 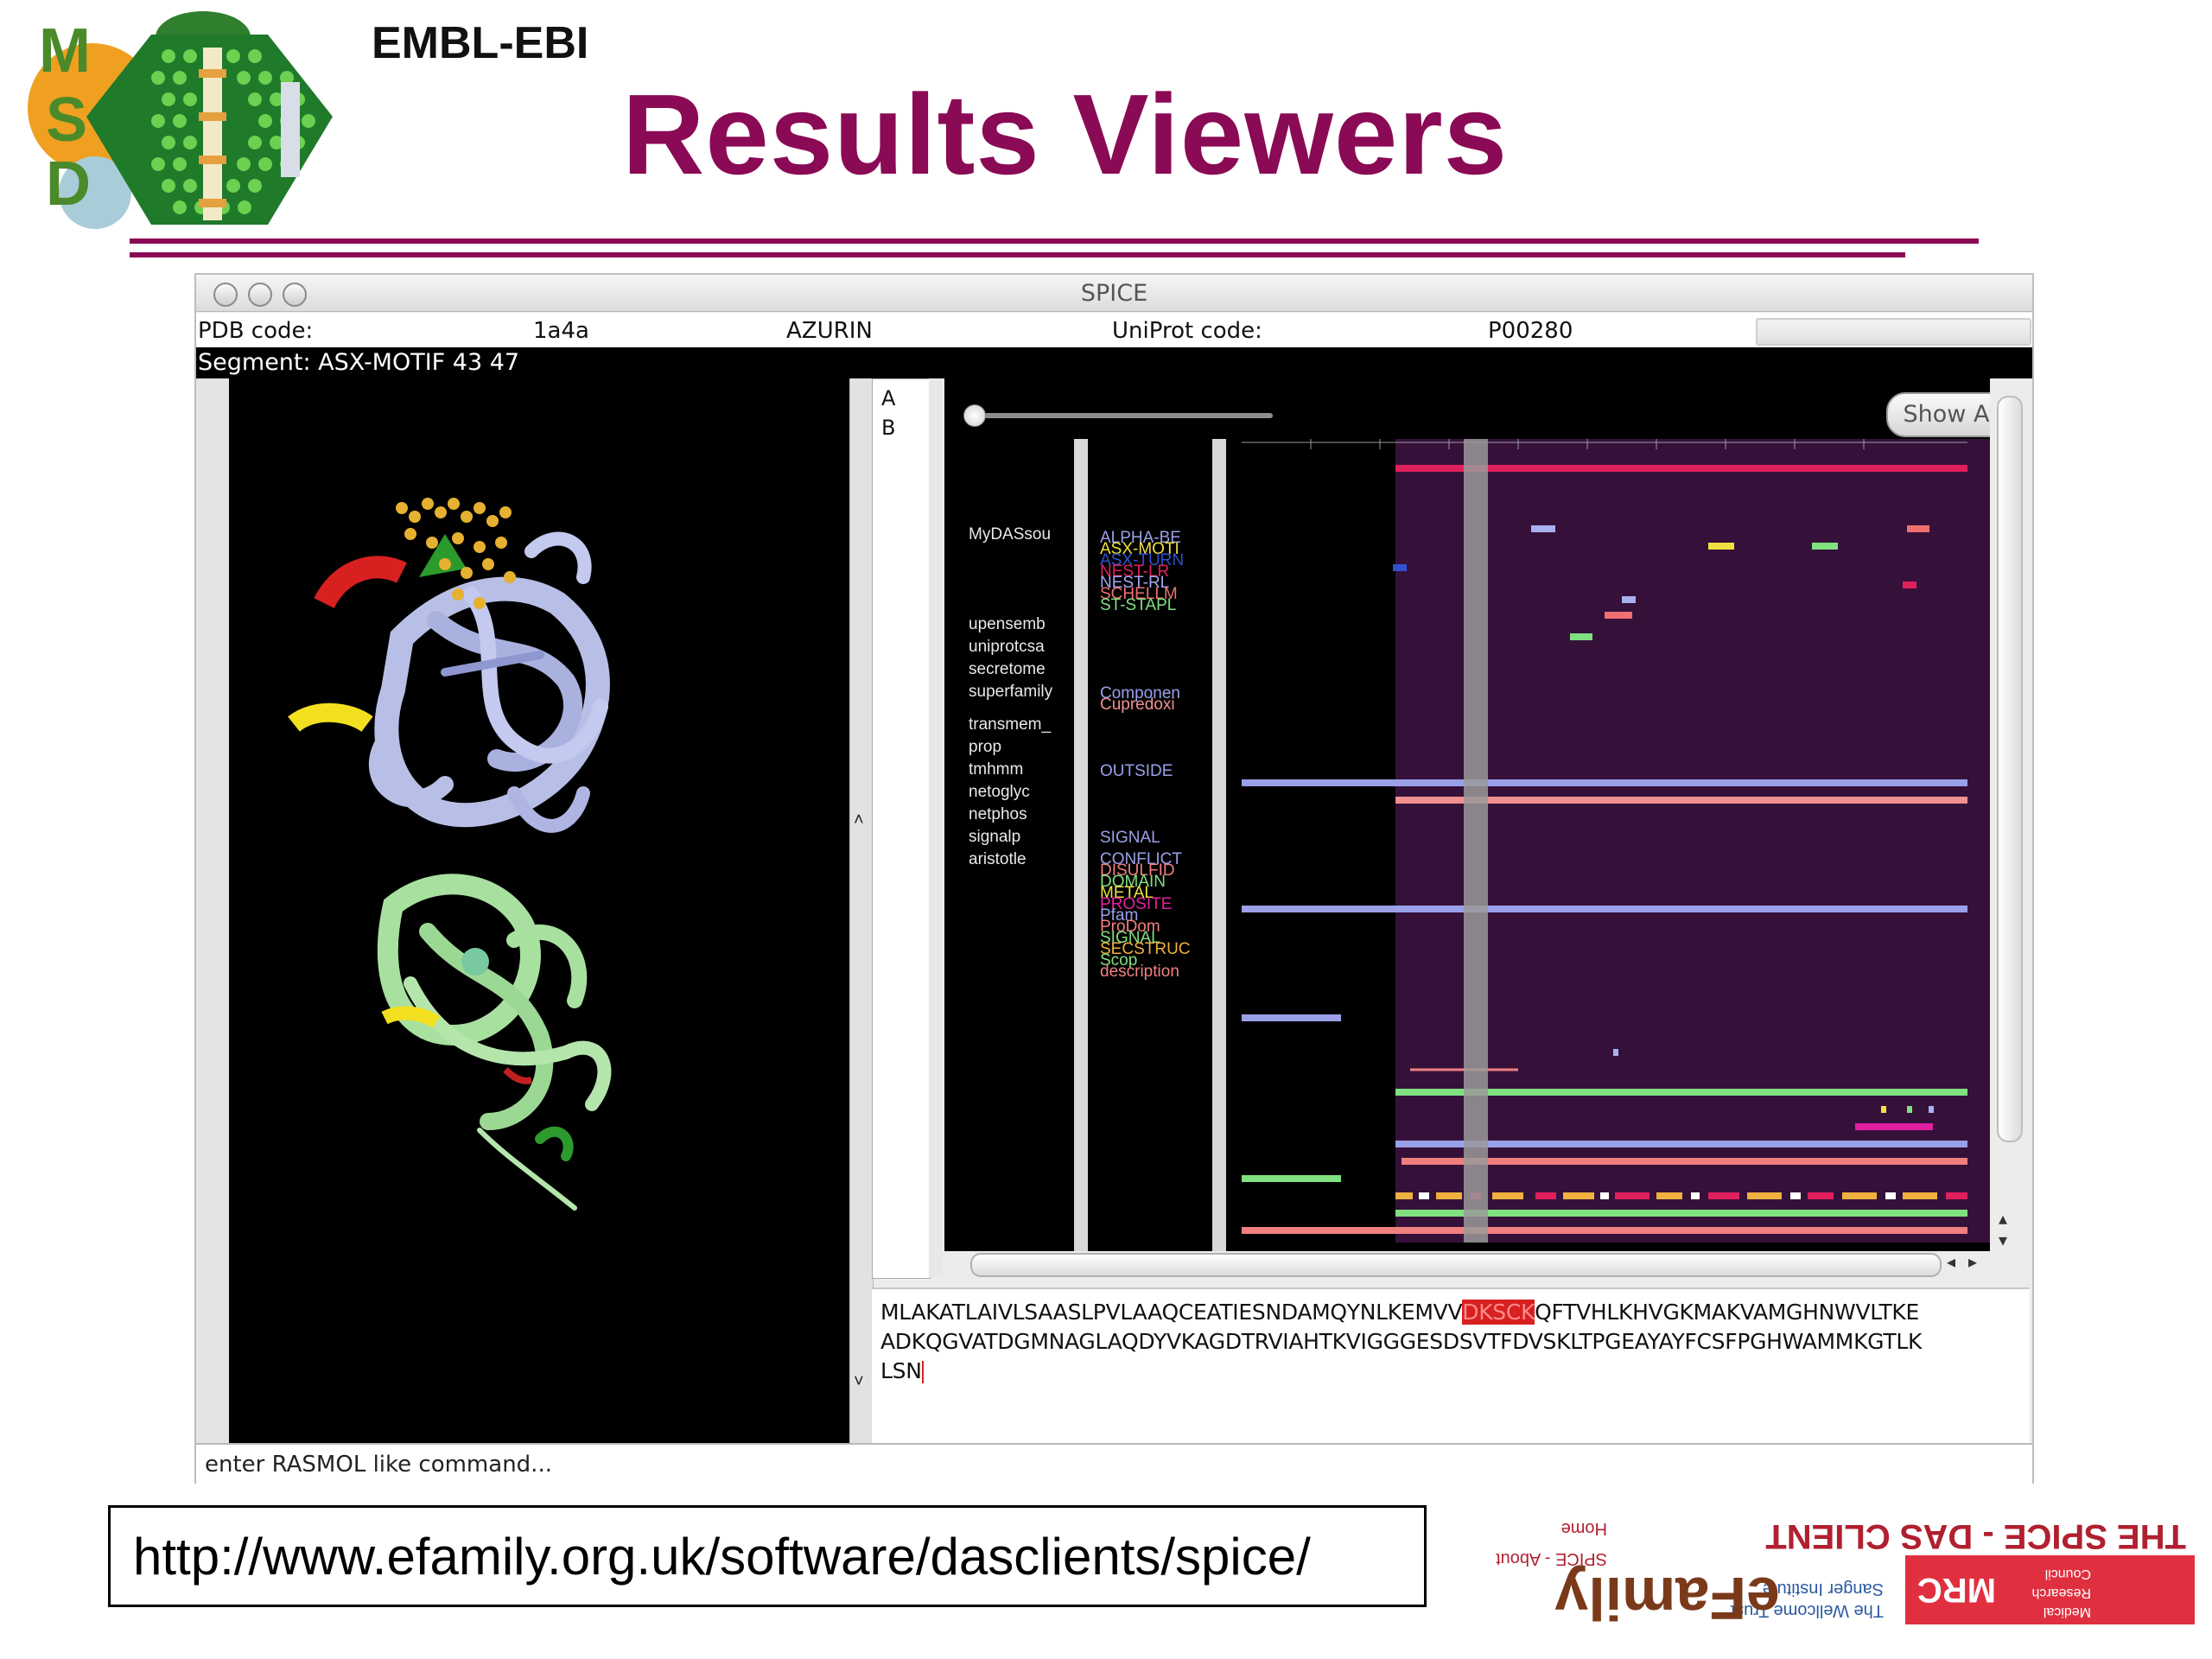 I want to click on splitter-up-icon: ˄, so click(x=859, y=820).